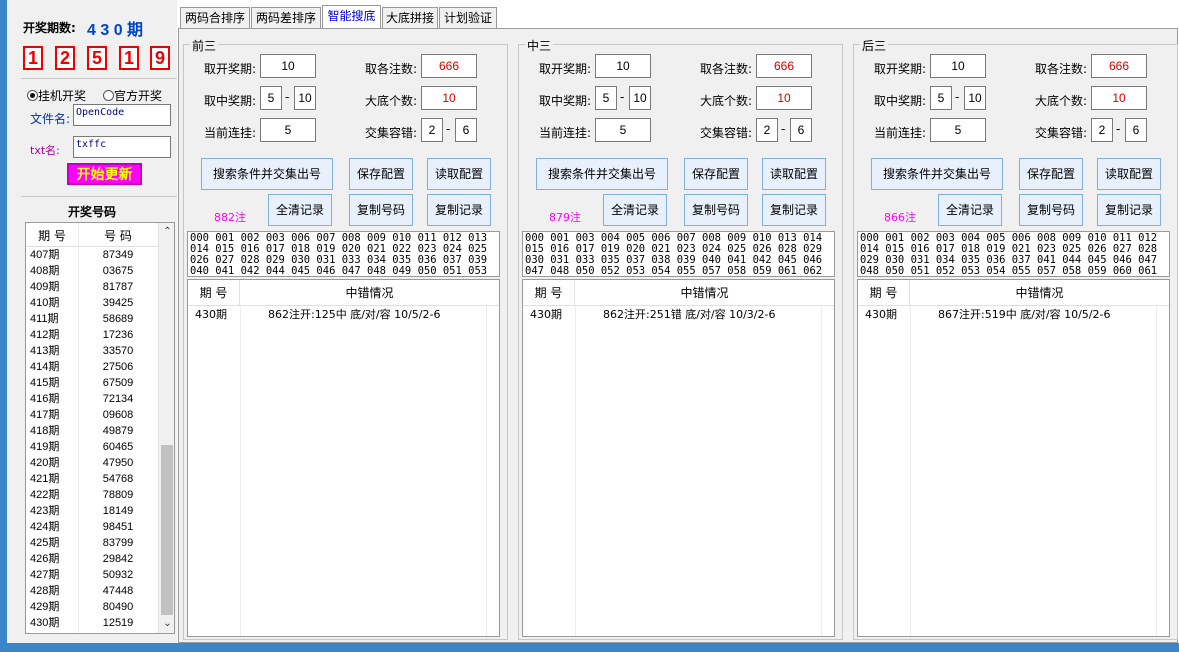 Image resolution: width=1179 pixels, height=652 pixels. I want to click on start-update-button: 开始更新, so click(104, 174).